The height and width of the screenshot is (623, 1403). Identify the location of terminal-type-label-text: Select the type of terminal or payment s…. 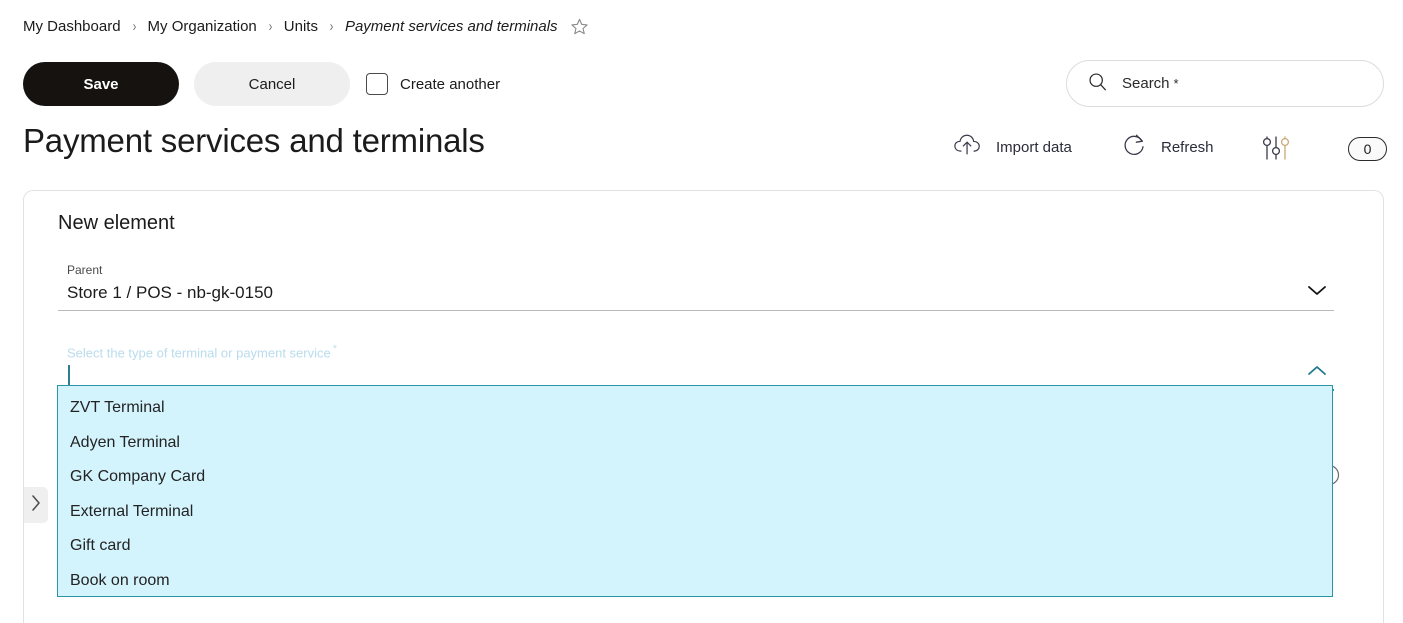
(199, 353).